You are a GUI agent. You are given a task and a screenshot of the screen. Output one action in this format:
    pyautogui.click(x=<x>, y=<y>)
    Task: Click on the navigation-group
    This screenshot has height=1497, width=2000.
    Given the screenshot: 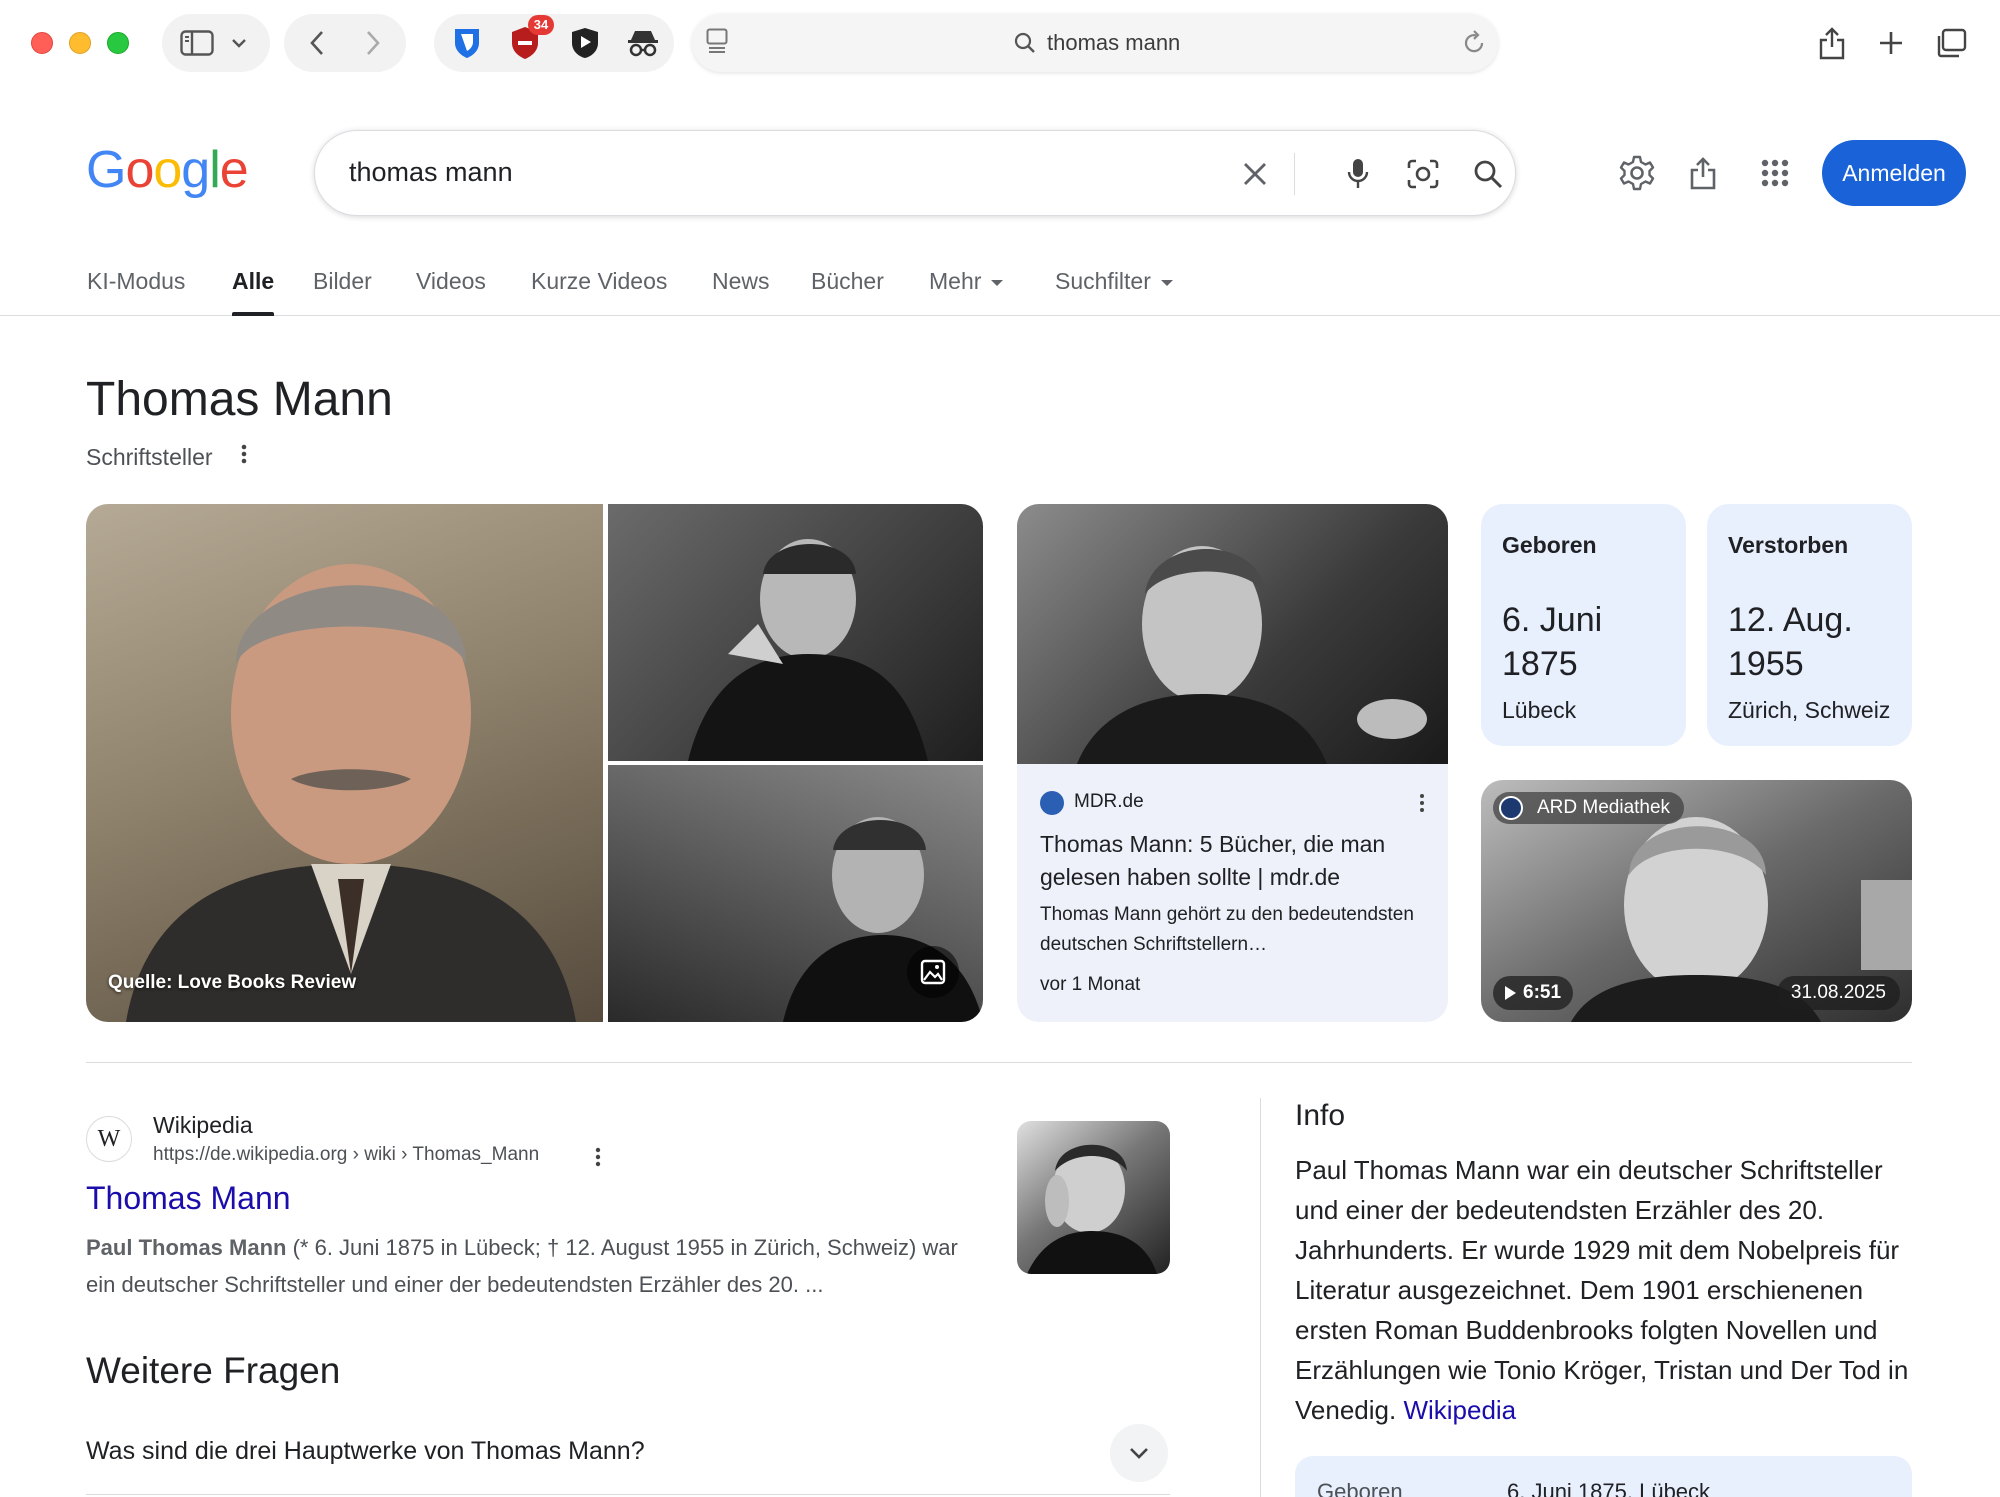 What is the action you would take?
    pyautogui.click(x=345, y=43)
    